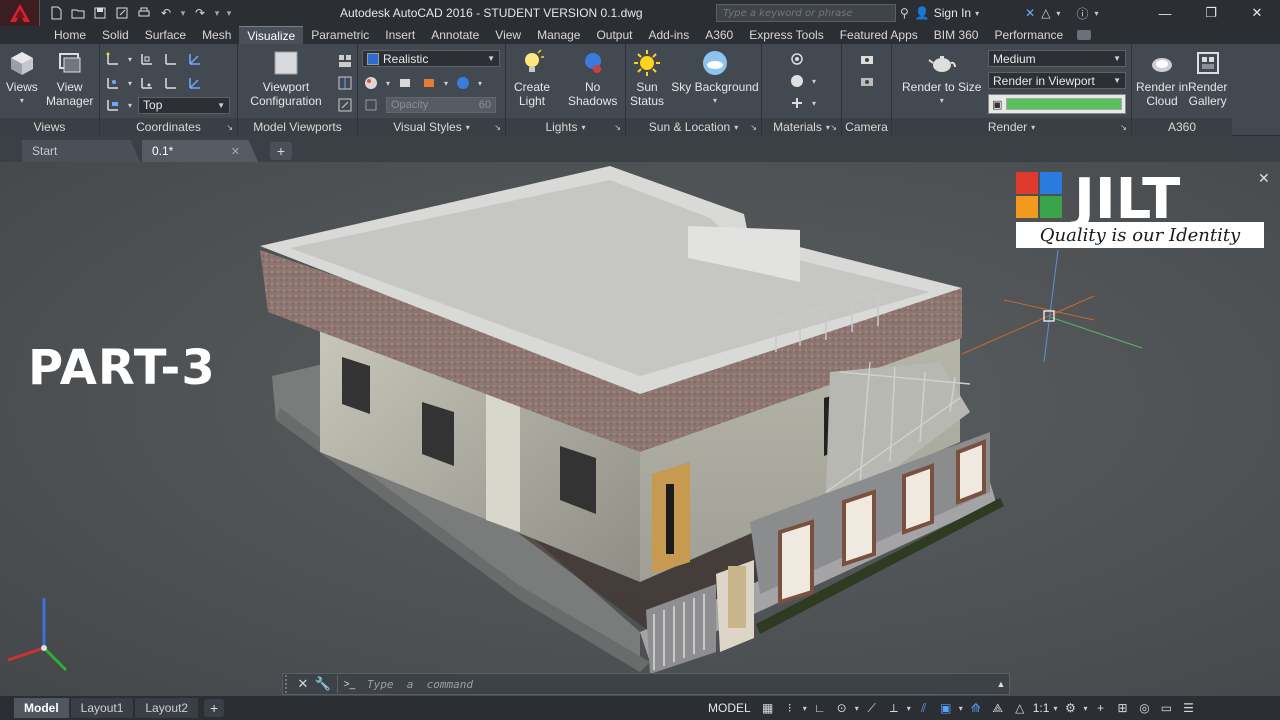 Image resolution: width=1280 pixels, height=720 pixels. Describe the element at coordinates (736, 127) in the screenshot. I see `sun-location-expand-icon: ▾` at that location.